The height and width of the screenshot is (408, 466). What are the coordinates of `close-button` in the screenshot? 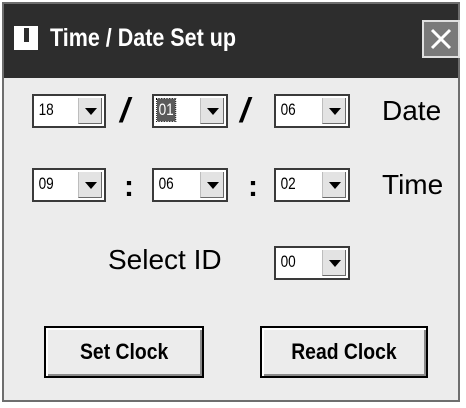 It's located at (441, 39).